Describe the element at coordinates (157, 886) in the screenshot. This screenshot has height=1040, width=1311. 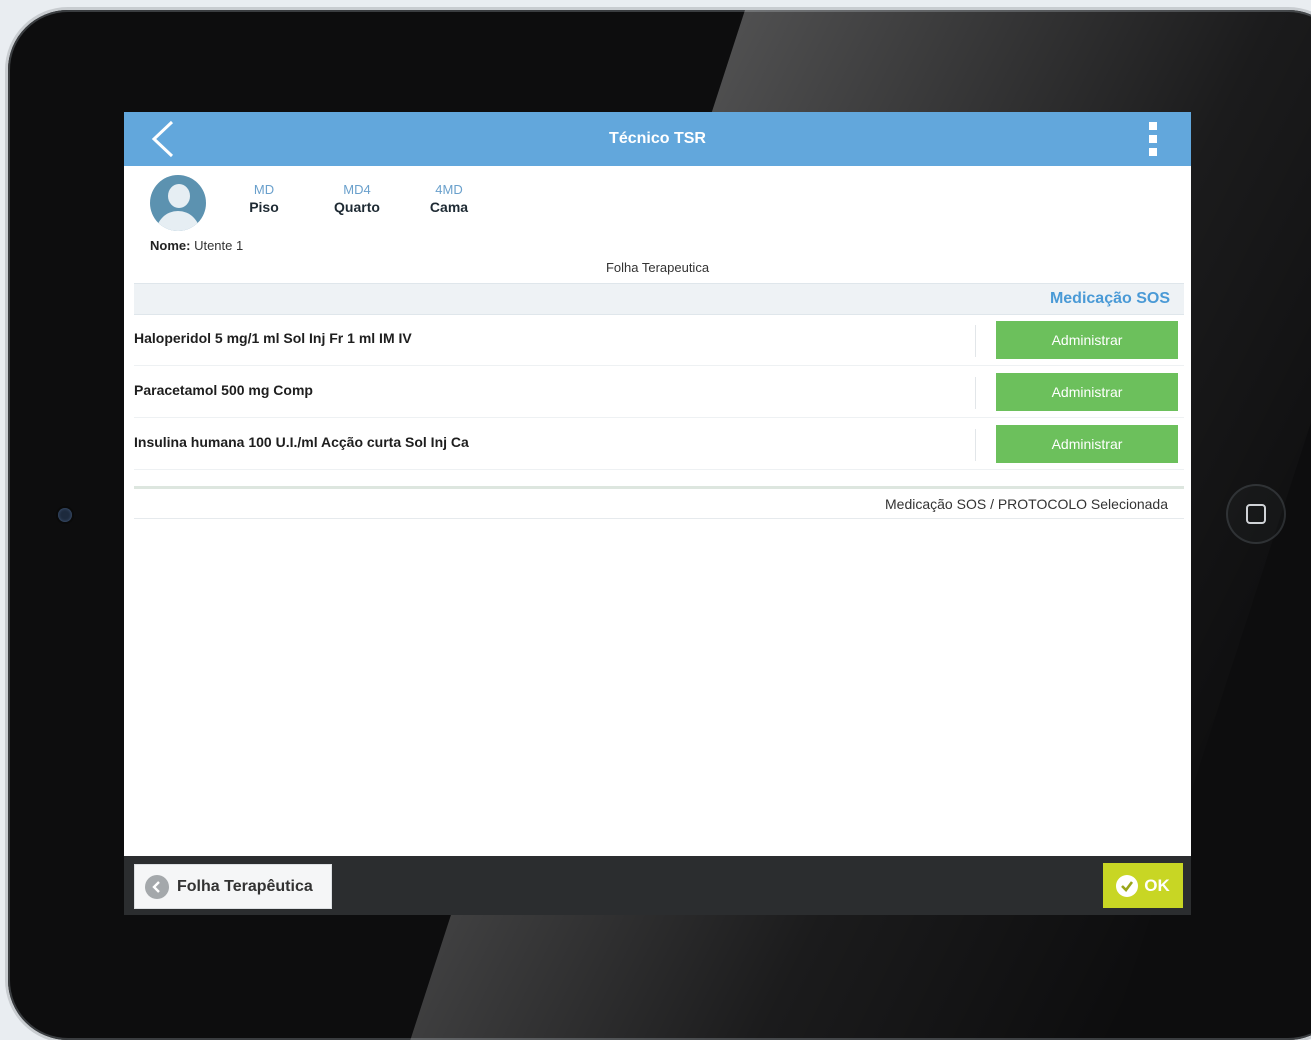
I see `chevron-left-icon` at that location.